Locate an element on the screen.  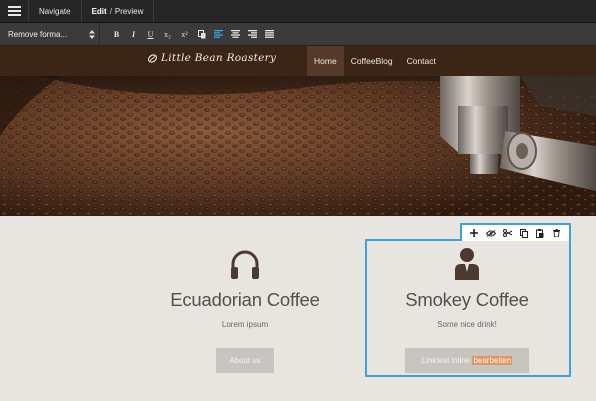
up-down-arrows-icon is located at coordinates (92, 34).